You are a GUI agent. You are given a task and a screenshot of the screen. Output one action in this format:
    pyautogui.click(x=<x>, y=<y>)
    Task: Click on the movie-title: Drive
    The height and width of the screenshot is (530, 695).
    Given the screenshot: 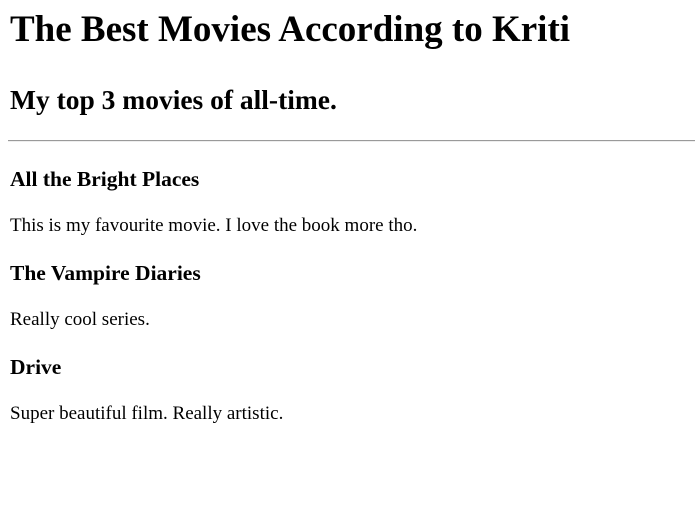 What is the action you would take?
    pyautogui.click(x=36, y=367)
    